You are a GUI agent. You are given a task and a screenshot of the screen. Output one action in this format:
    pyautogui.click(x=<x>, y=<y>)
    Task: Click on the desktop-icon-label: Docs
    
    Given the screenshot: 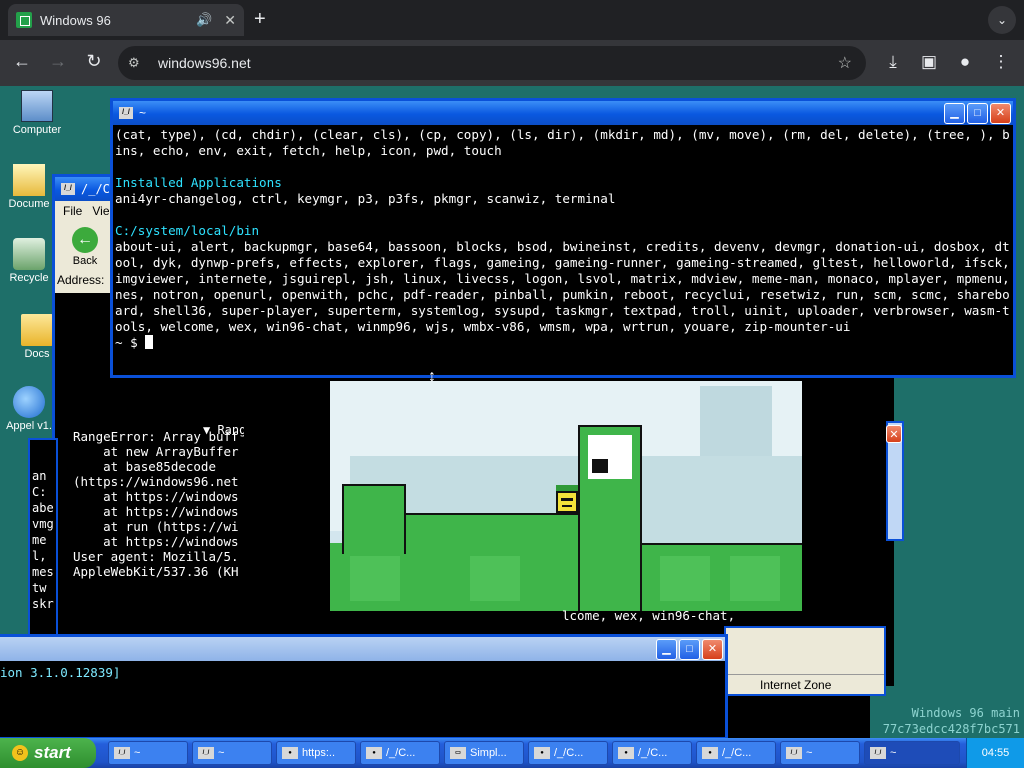 What is the action you would take?
    pyautogui.click(x=37, y=354)
    